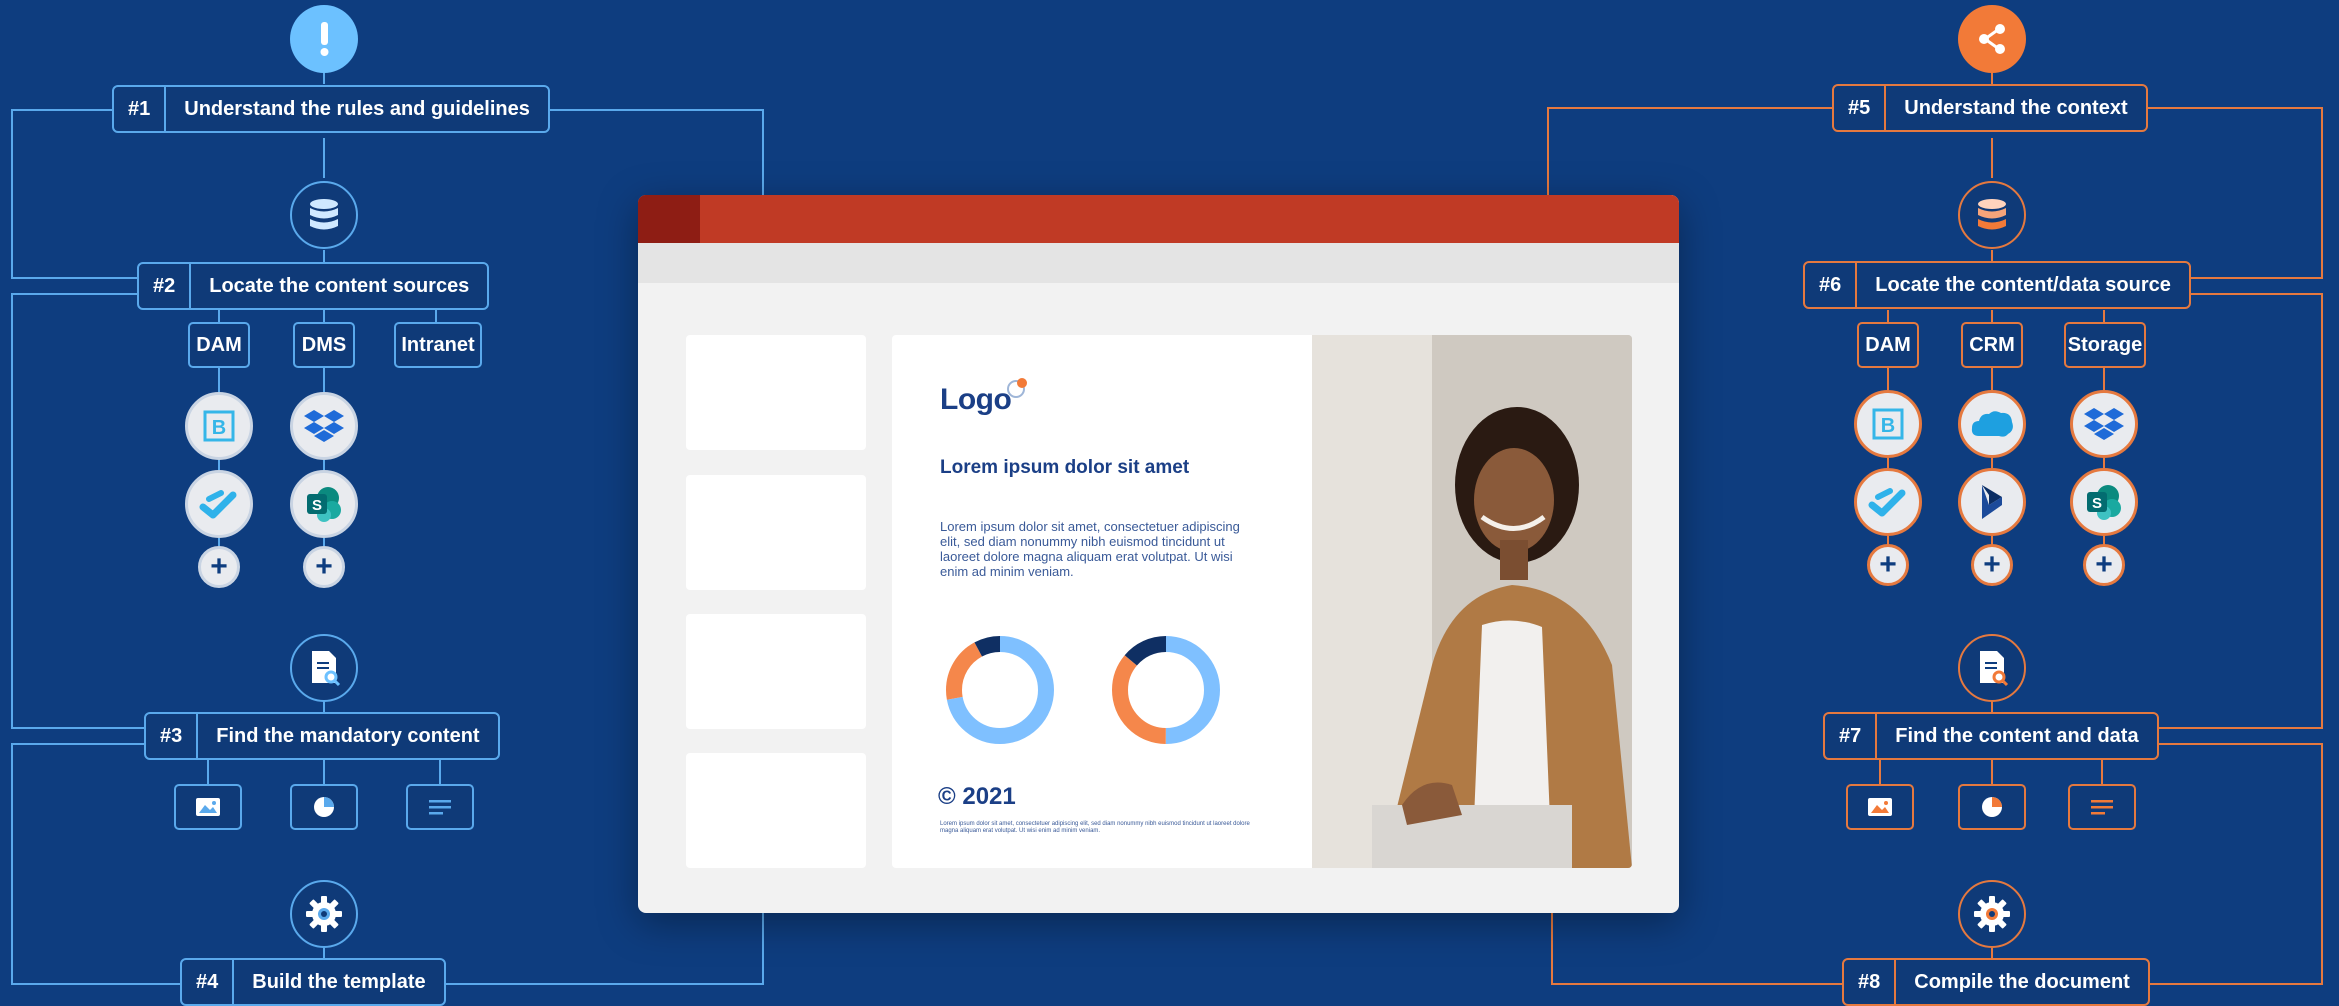 This screenshot has width=2339, height=1006. Describe the element at coordinates (2017, 735) in the screenshot. I see `step-title: Find the content and data` at that location.